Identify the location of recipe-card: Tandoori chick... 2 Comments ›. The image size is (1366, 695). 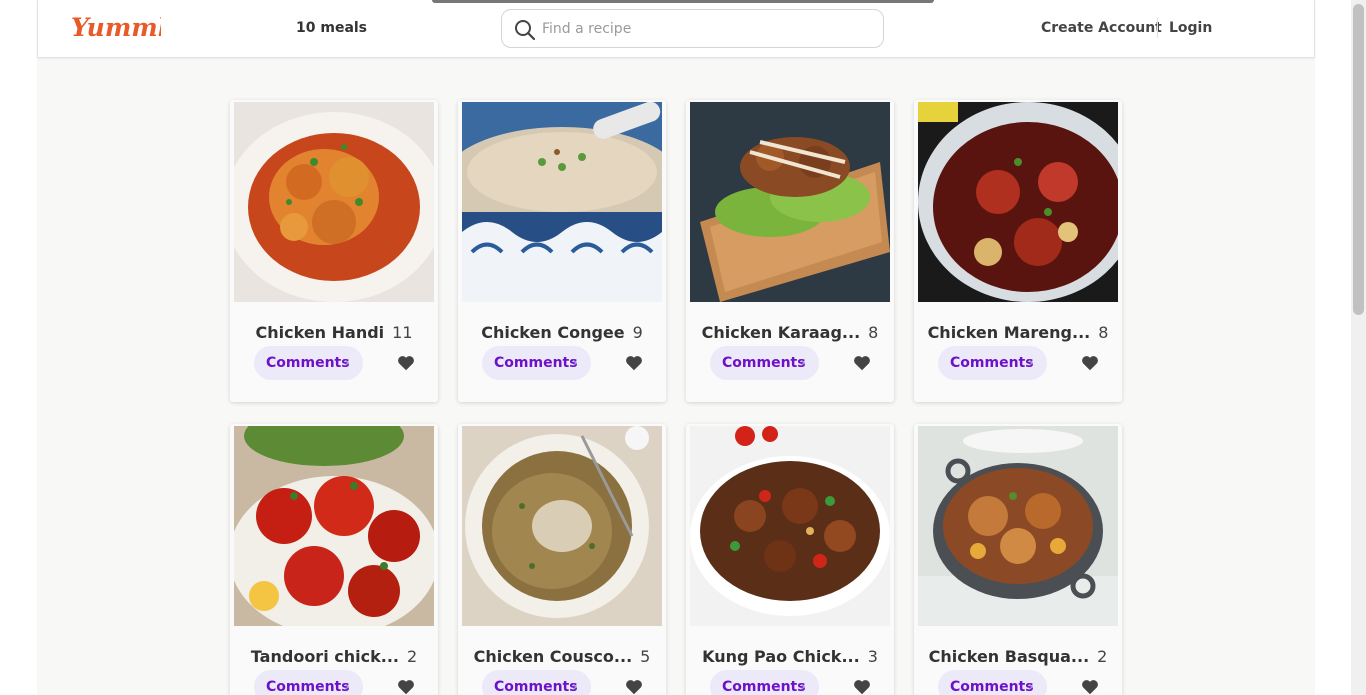
(334, 559).